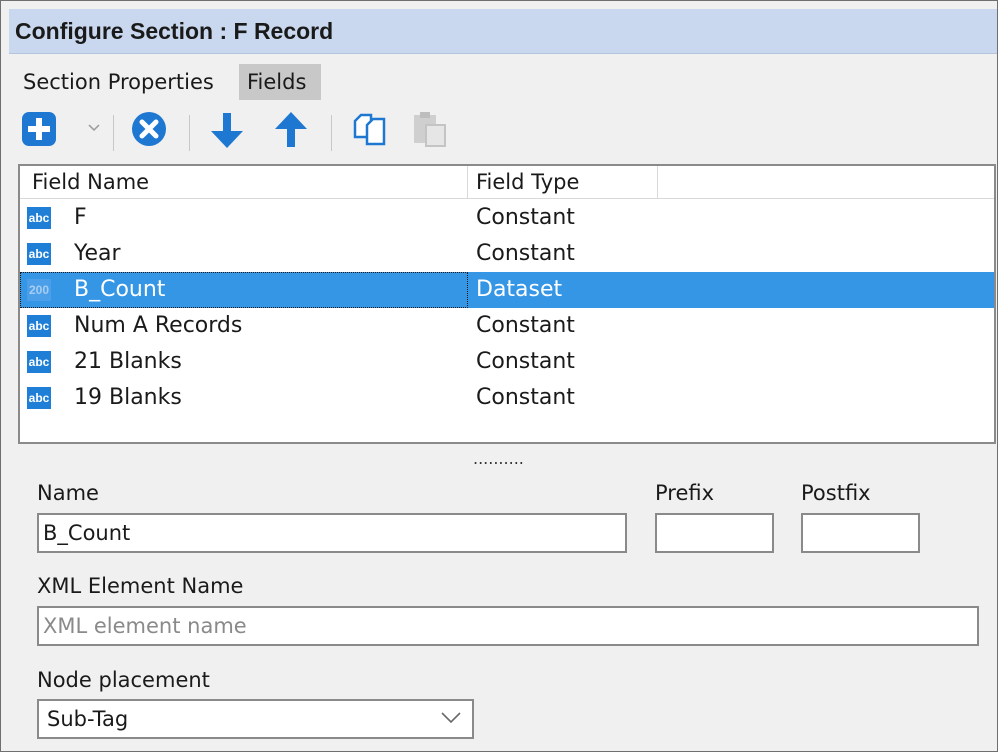 The height and width of the screenshot is (752, 998). Describe the element at coordinates (94, 128) in the screenshot. I see `dropdown-arrow-icon` at that location.